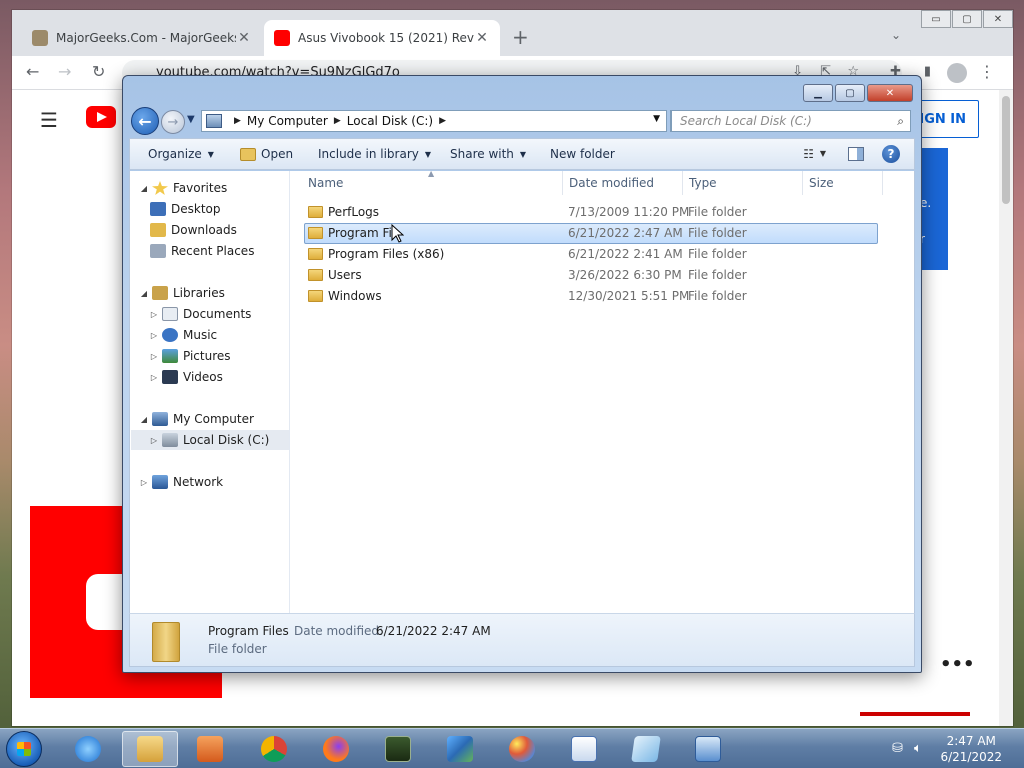 The width and height of the screenshot is (1024, 768). Describe the element at coordinates (998, 19) in the screenshot. I see `chrome-close-button: ✕` at that location.